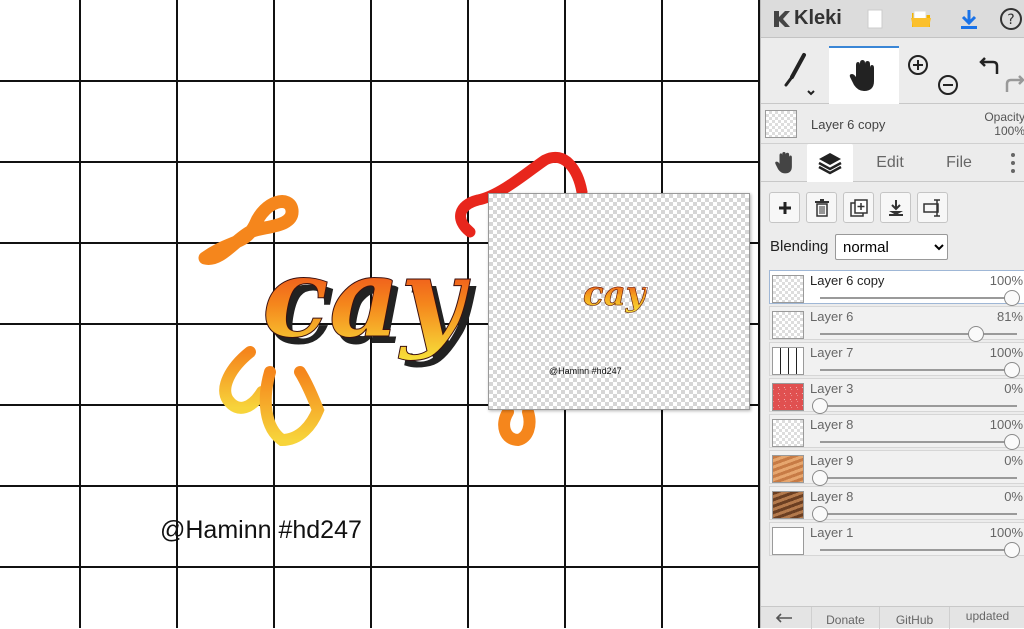 The height and width of the screenshot is (629, 1024). Describe the element at coordinates (832, 460) in the screenshot. I see `layer-name: Layer 9` at that location.